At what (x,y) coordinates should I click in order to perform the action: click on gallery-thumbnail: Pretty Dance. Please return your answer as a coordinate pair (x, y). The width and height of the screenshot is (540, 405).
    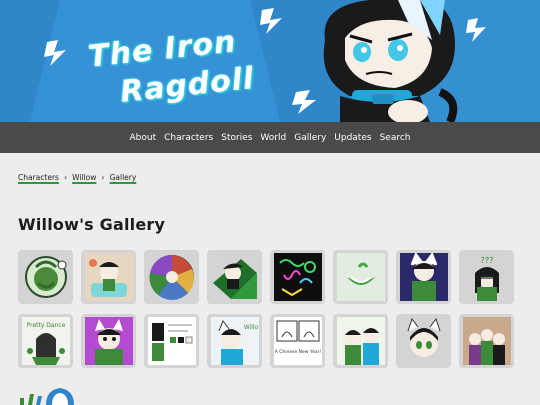
    Looking at the image, I should click on (45, 341).